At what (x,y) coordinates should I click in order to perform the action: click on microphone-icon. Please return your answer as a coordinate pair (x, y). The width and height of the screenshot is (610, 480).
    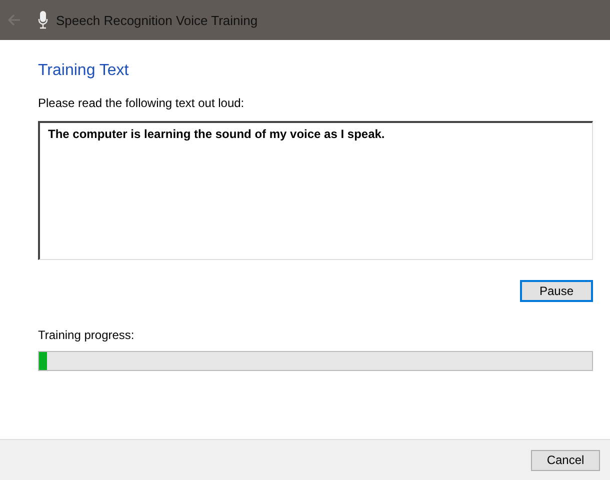
    Looking at the image, I should click on (43, 20).